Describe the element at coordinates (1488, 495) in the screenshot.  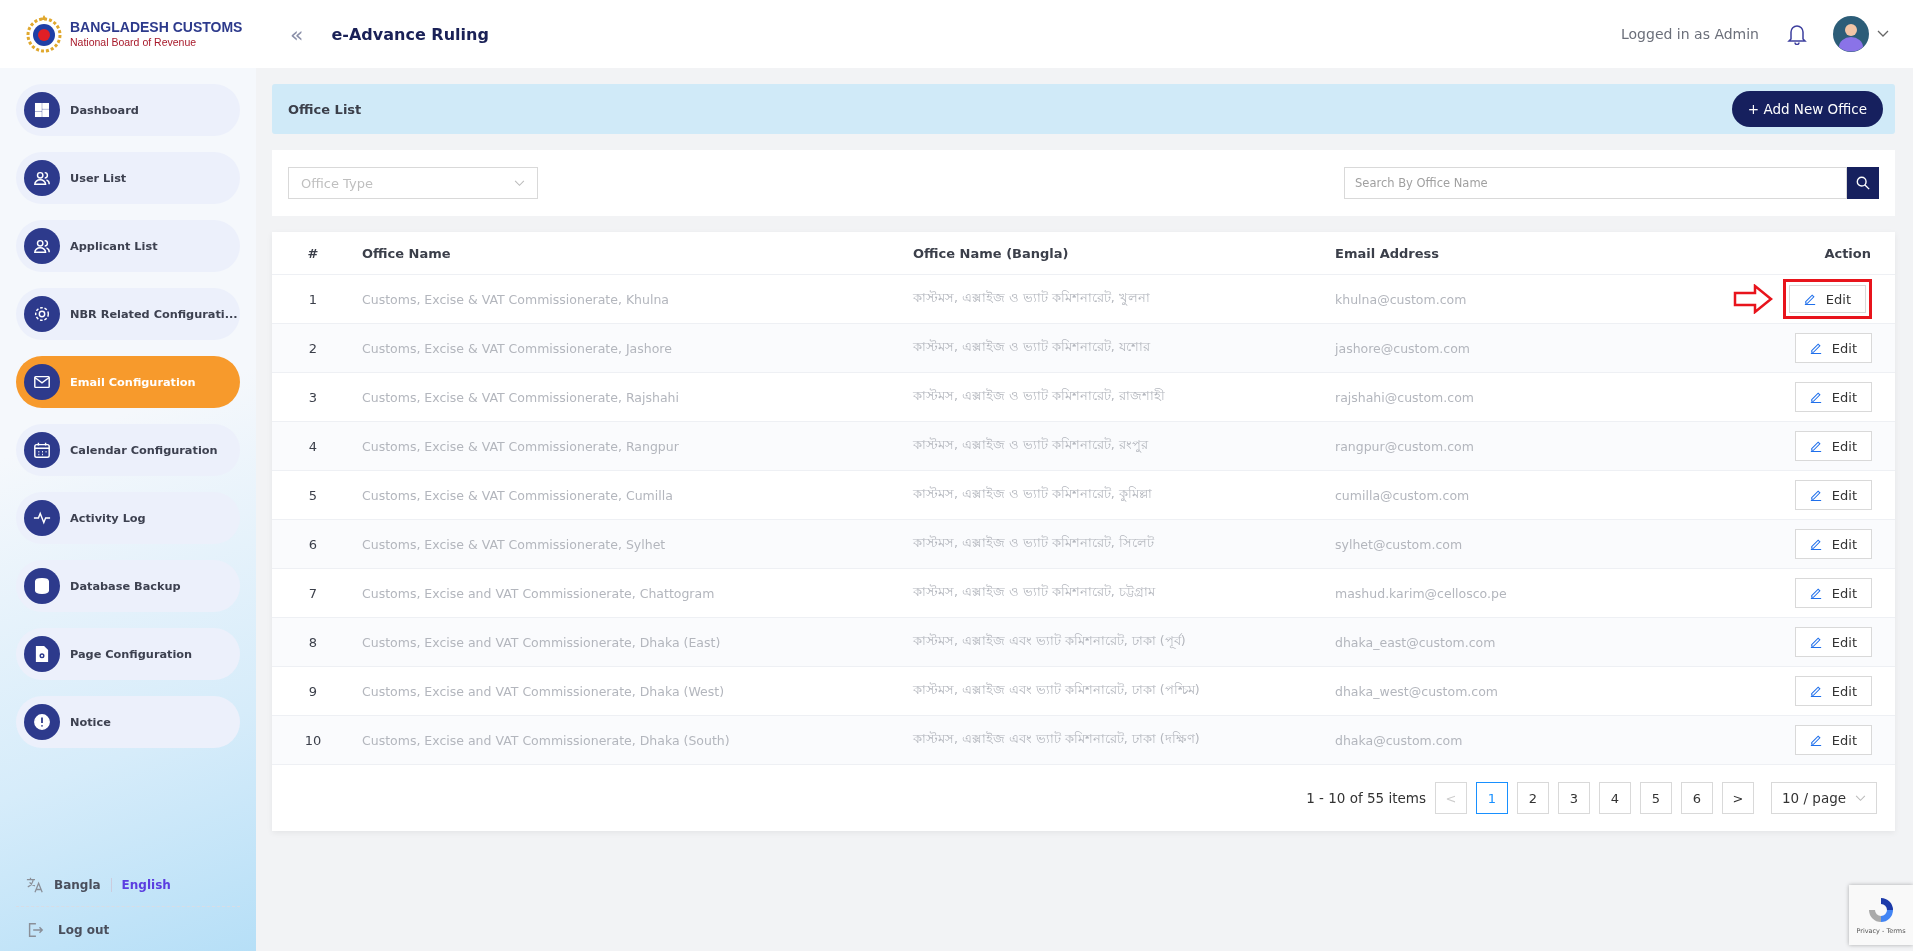
I see `email-cell: cumilla@custom.com` at that location.